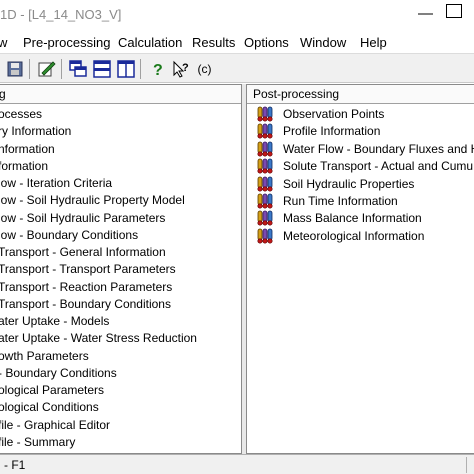  I want to click on context-help-icon: ?, so click(181, 69).